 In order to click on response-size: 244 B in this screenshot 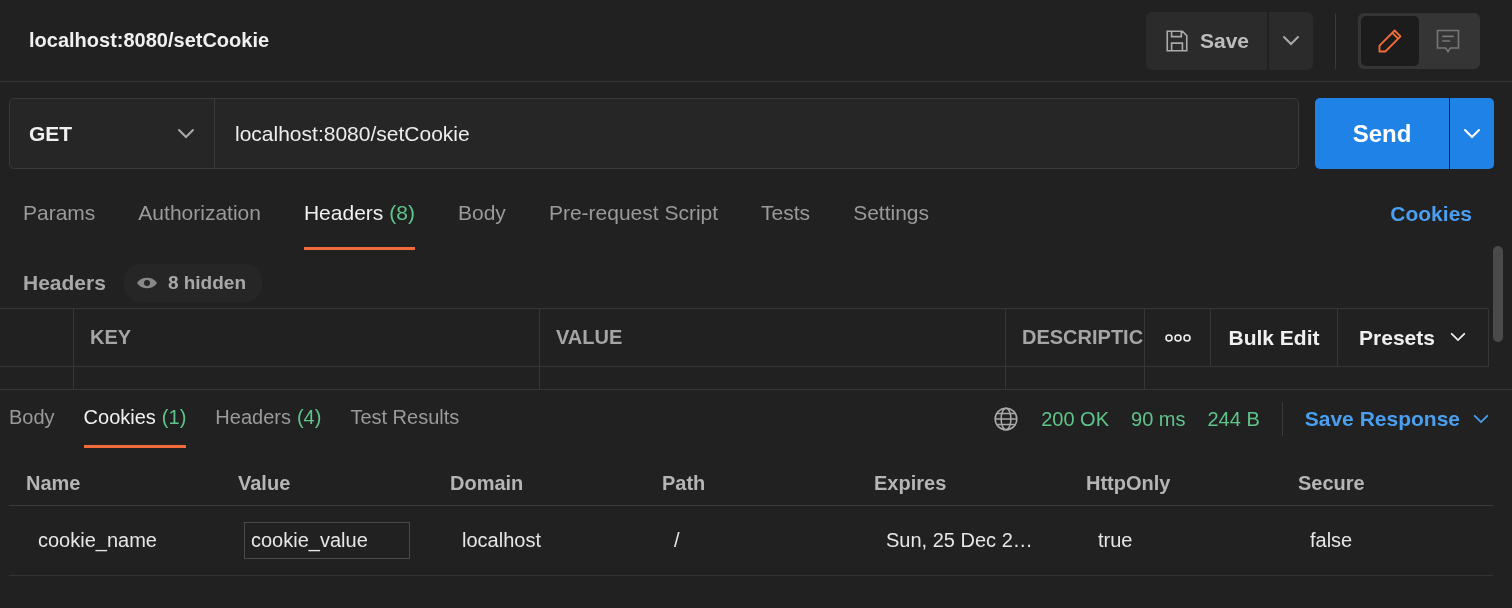, I will do `click(1233, 419)`.